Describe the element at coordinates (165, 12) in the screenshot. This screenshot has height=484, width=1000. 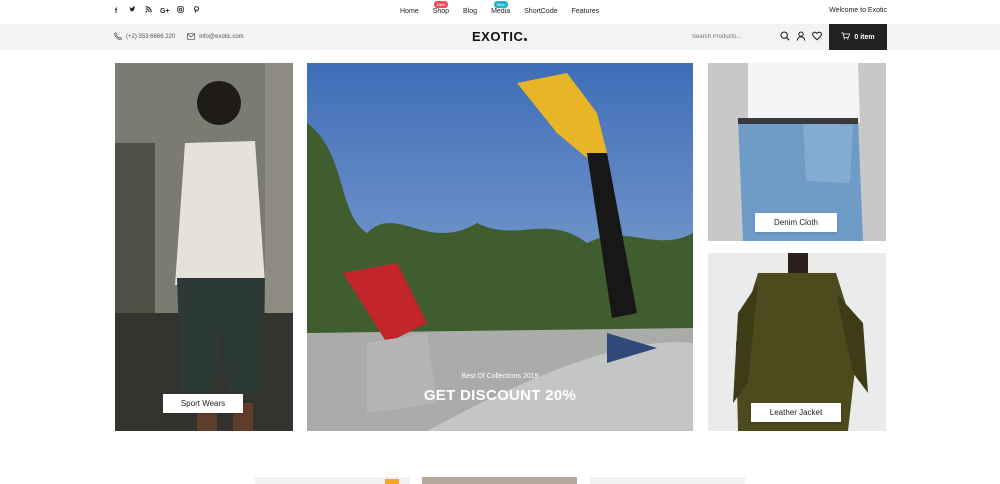
I see `google-plus-icon: G+` at that location.